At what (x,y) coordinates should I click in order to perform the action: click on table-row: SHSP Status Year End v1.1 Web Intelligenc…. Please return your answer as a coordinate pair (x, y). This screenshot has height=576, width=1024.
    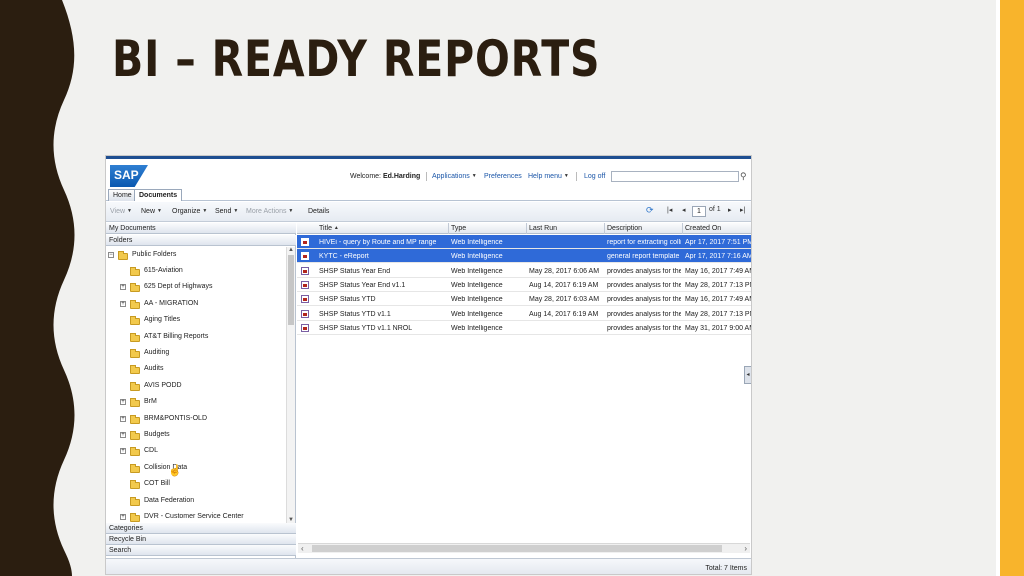
    Looking at the image, I should click on (524, 285).